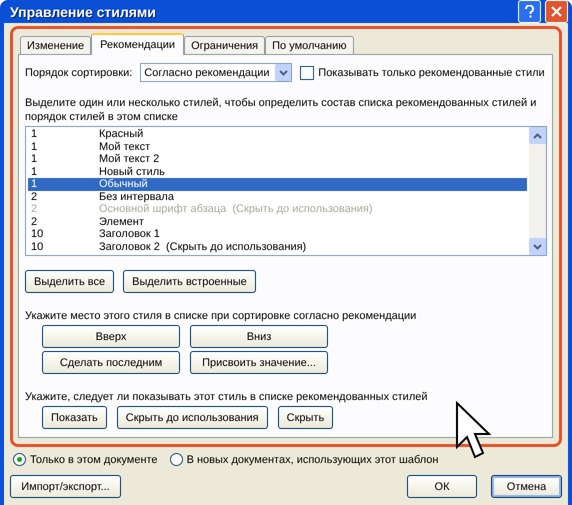  I want to click on style-item: 1 Мой текст, so click(277, 146).